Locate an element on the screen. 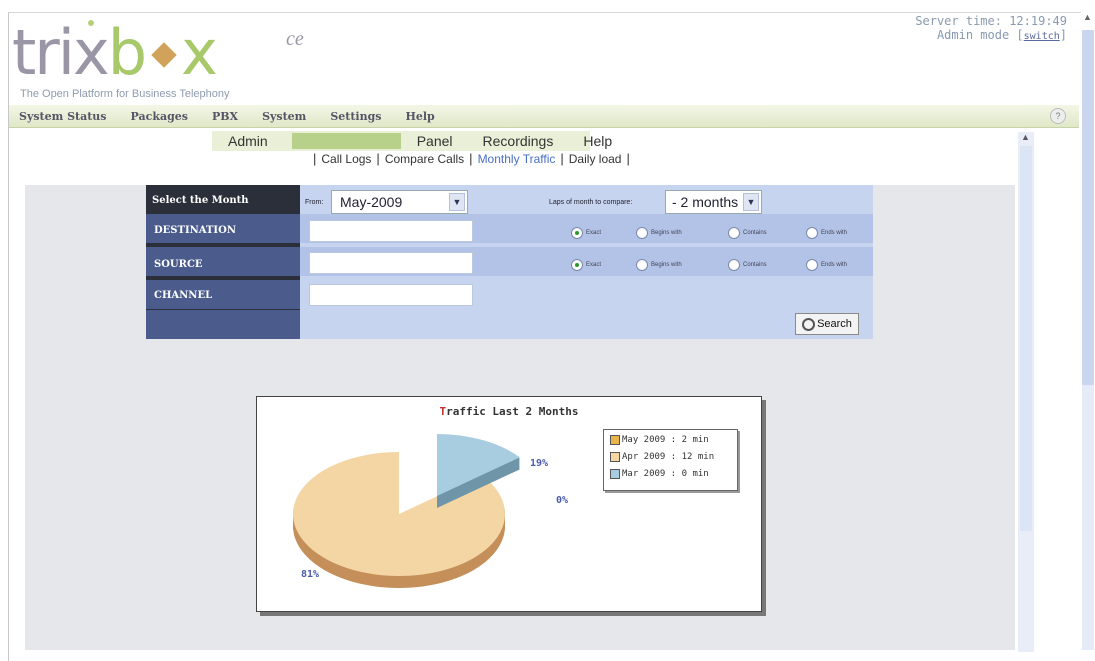  tab-help: Help is located at coordinates (596, 141).